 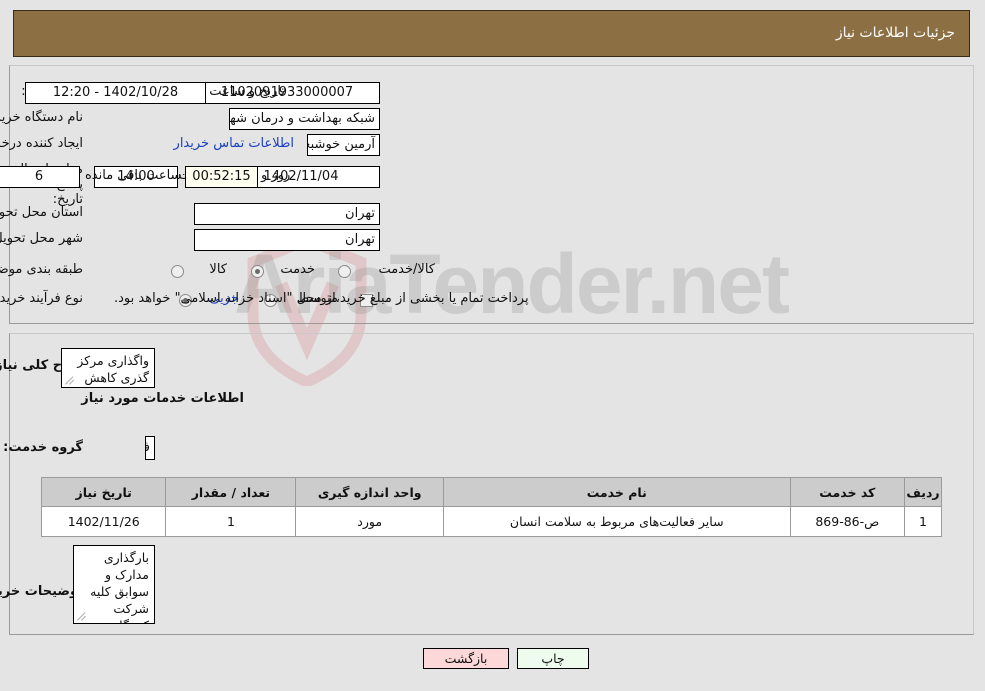 I want to click on announce-datetime-value: 1402/10/28 - 12:20, so click(x=116, y=93).